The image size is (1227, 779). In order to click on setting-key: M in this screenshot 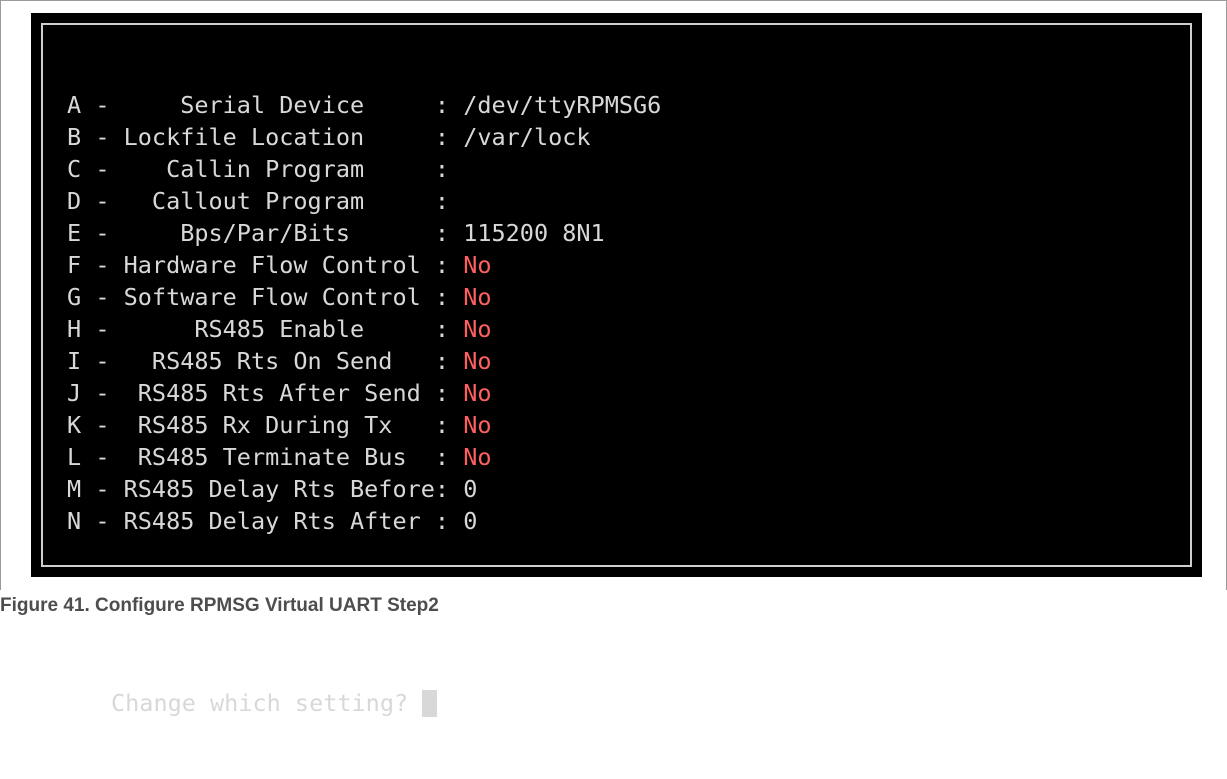, I will do `click(74, 489)`.